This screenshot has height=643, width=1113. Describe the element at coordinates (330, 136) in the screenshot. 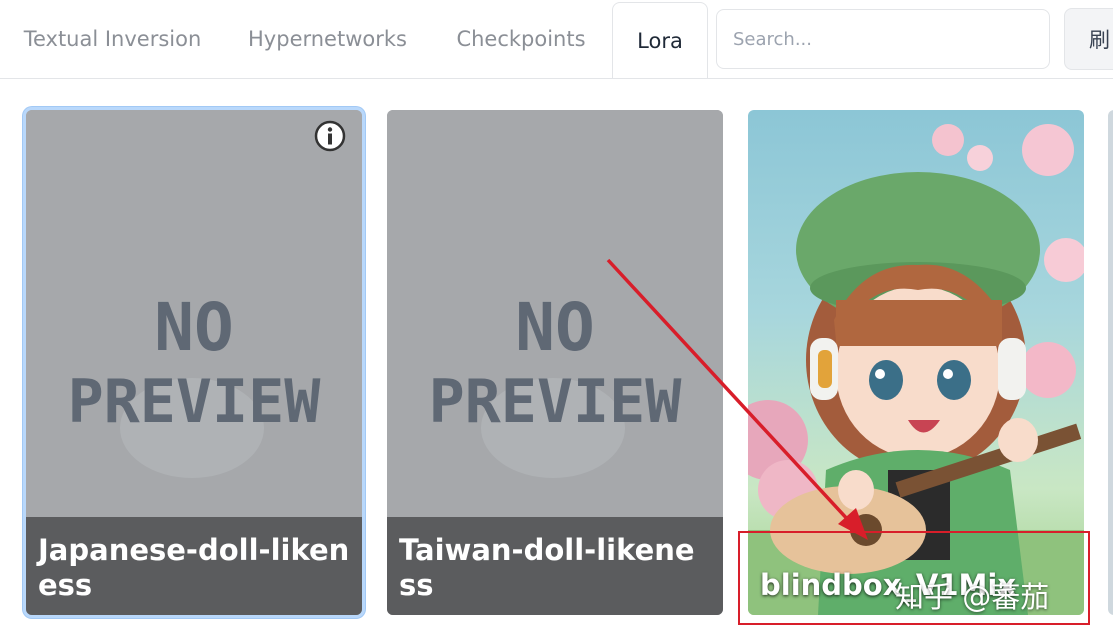

I see `info-icon` at that location.